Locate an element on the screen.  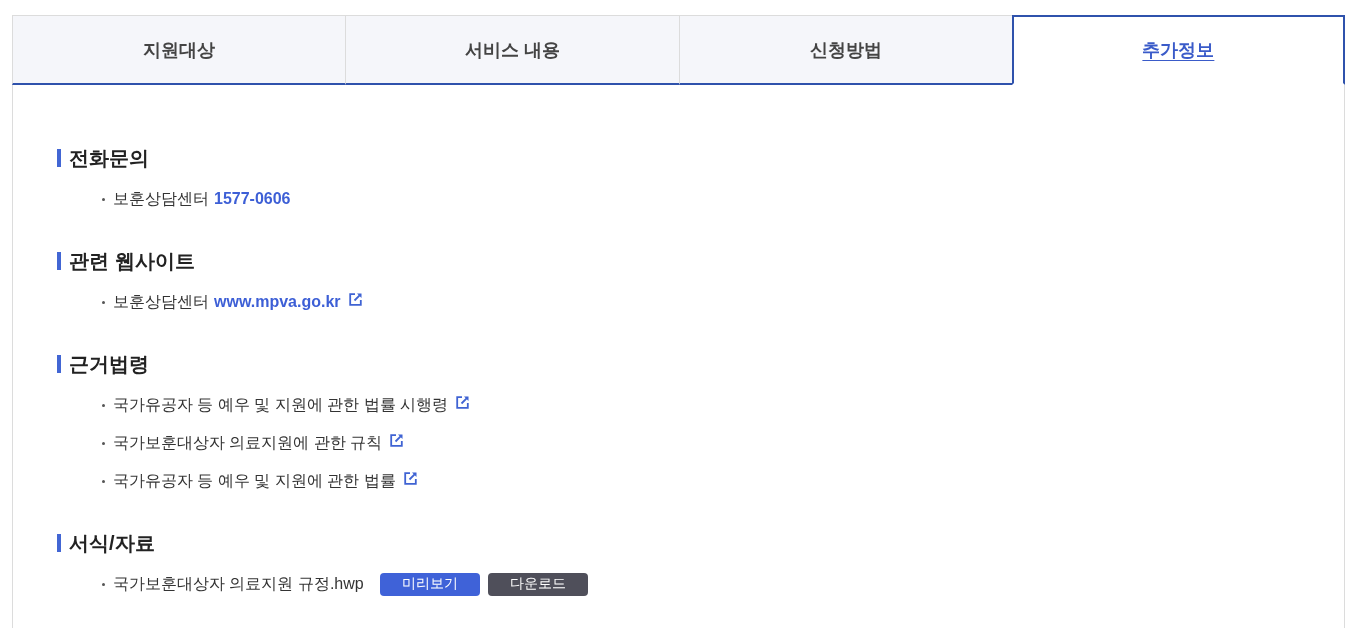
preview-button: 미리보기 is located at coordinates (429, 584).